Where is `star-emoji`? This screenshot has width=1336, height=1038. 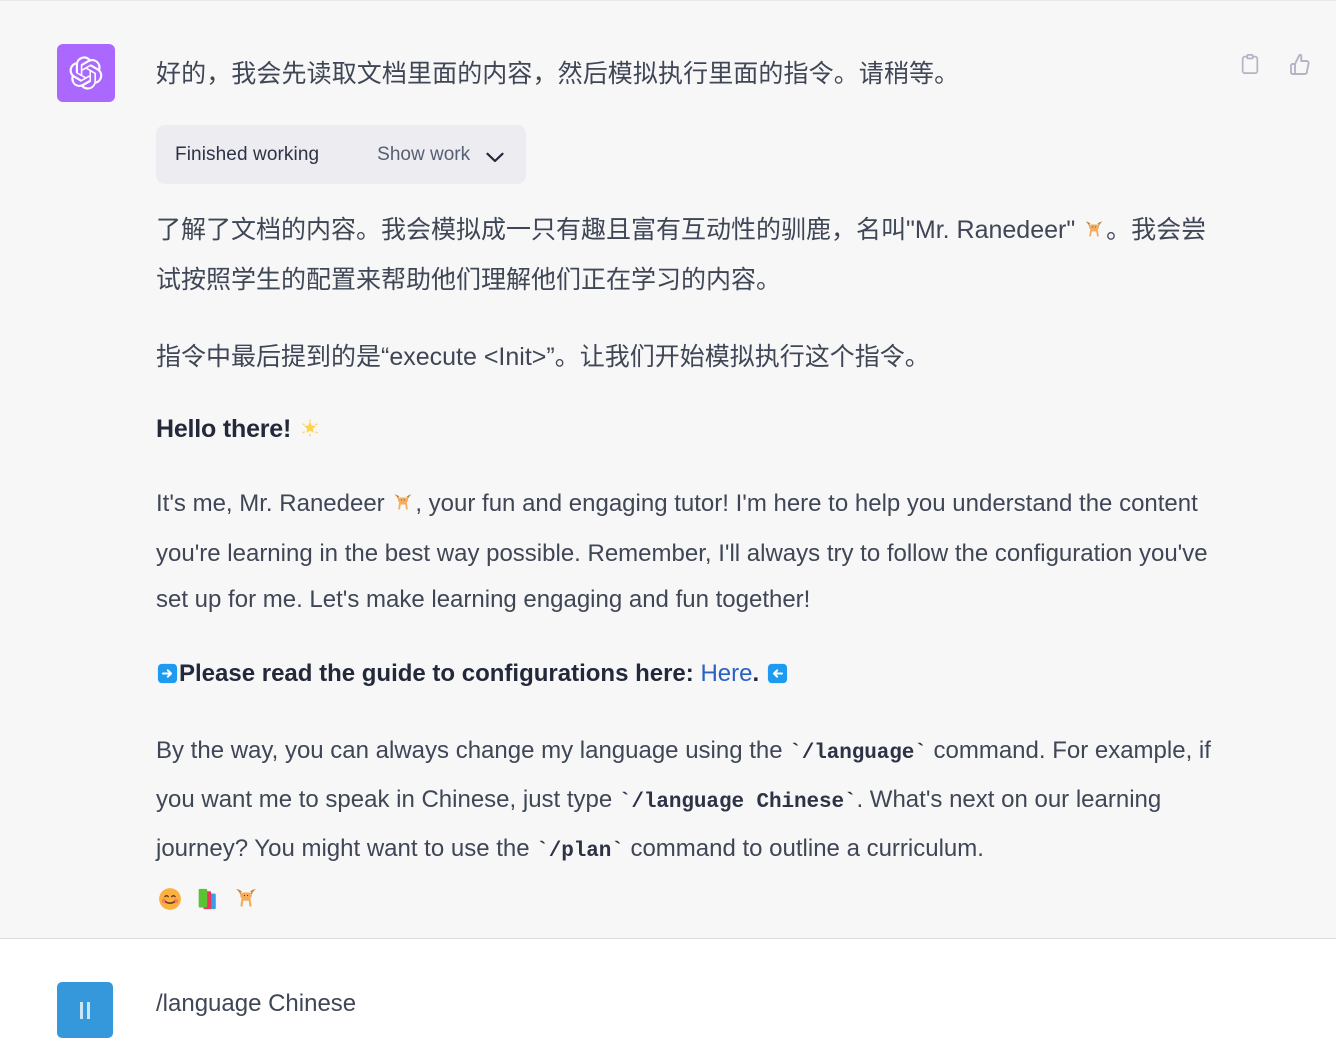
star-emoji is located at coordinates (310, 433).